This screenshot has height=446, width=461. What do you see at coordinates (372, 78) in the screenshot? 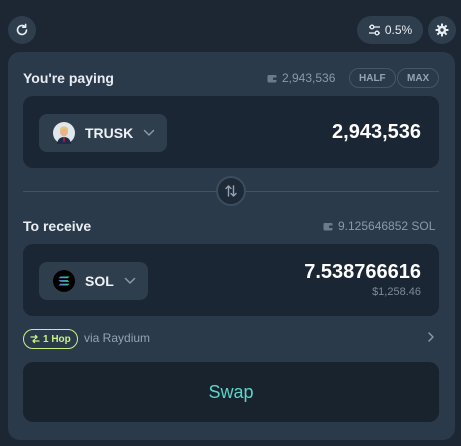
I see `half-button: HALF` at bounding box center [372, 78].